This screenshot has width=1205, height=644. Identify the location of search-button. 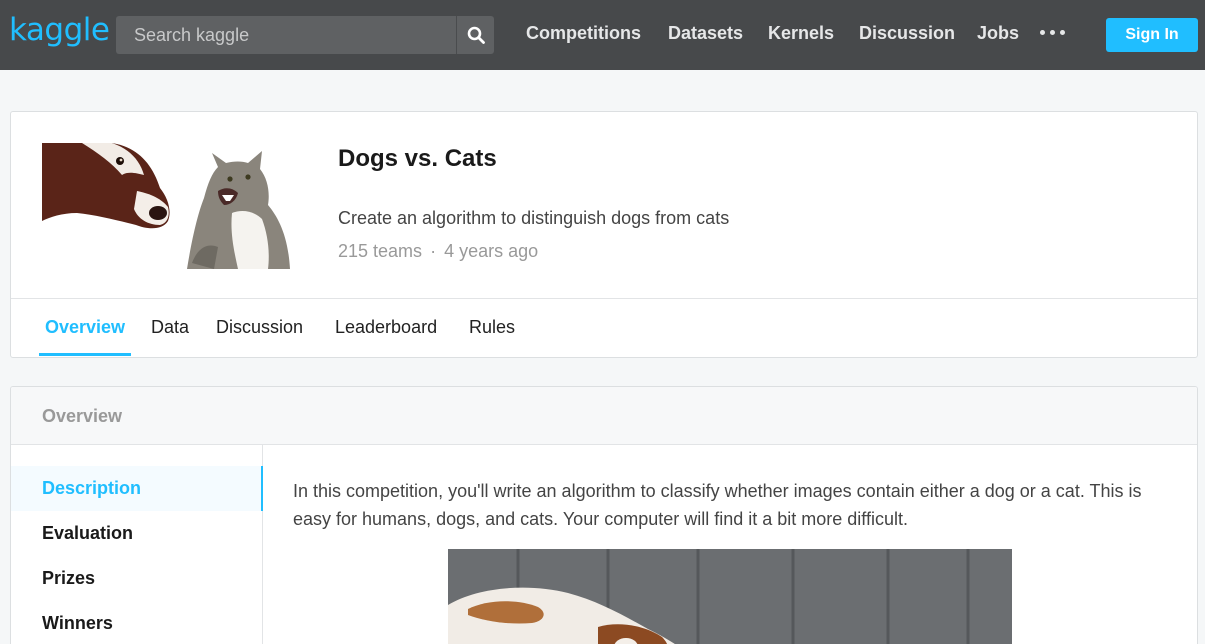
(475, 35).